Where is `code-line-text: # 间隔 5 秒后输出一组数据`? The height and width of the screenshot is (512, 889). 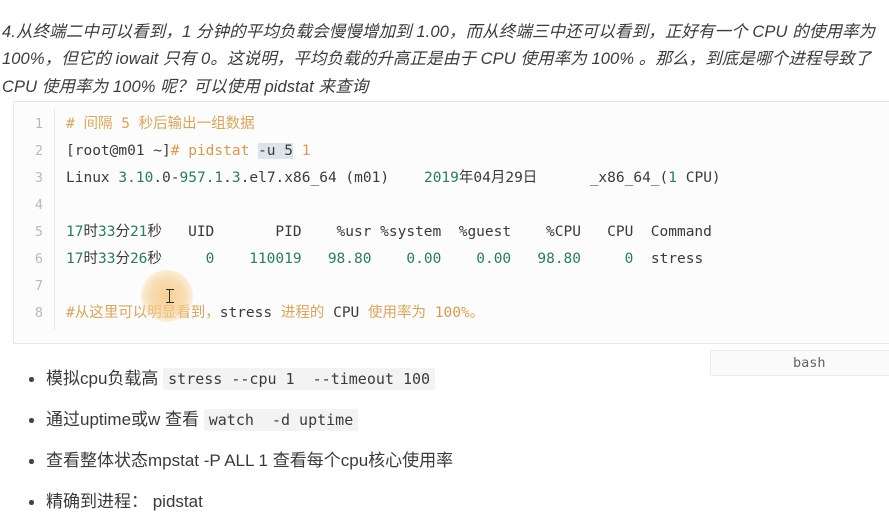
code-line-text: # 间隔 5 秒后输出一组数据 is located at coordinates (471, 124).